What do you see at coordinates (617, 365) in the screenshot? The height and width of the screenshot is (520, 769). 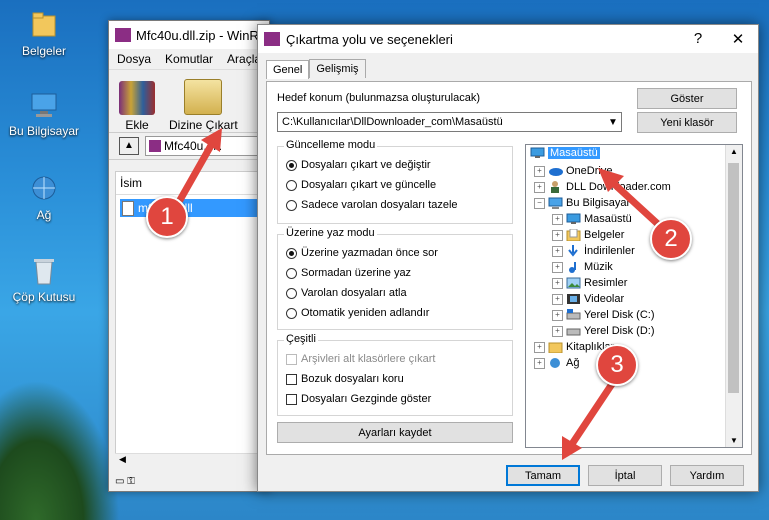 I see `annotation-badge-3: 3` at bounding box center [617, 365].